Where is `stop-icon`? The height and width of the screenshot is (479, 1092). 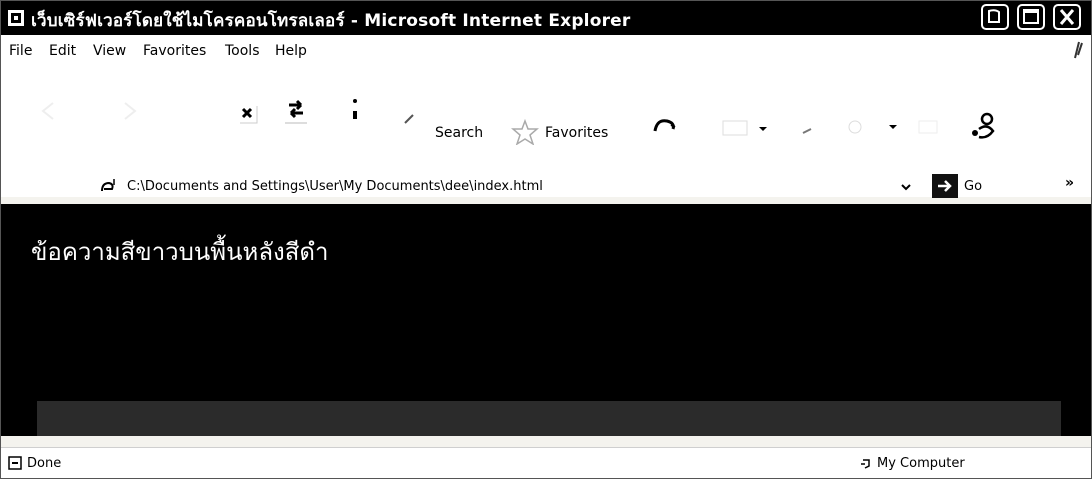 stop-icon is located at coordinates (249, 115).